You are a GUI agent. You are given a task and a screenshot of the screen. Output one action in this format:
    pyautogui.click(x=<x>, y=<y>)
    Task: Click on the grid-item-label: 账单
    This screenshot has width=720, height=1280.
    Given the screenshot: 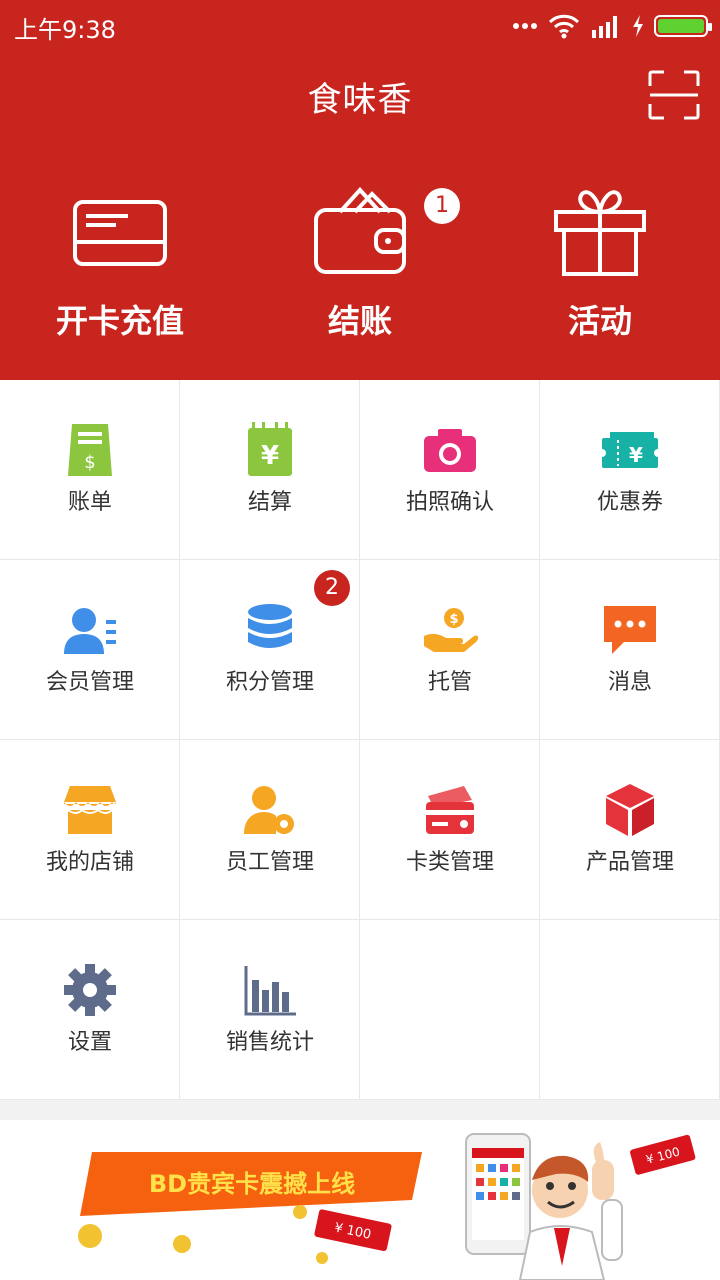 What is the action you would take?
    pyautogui.click(x=89, y=502)
    